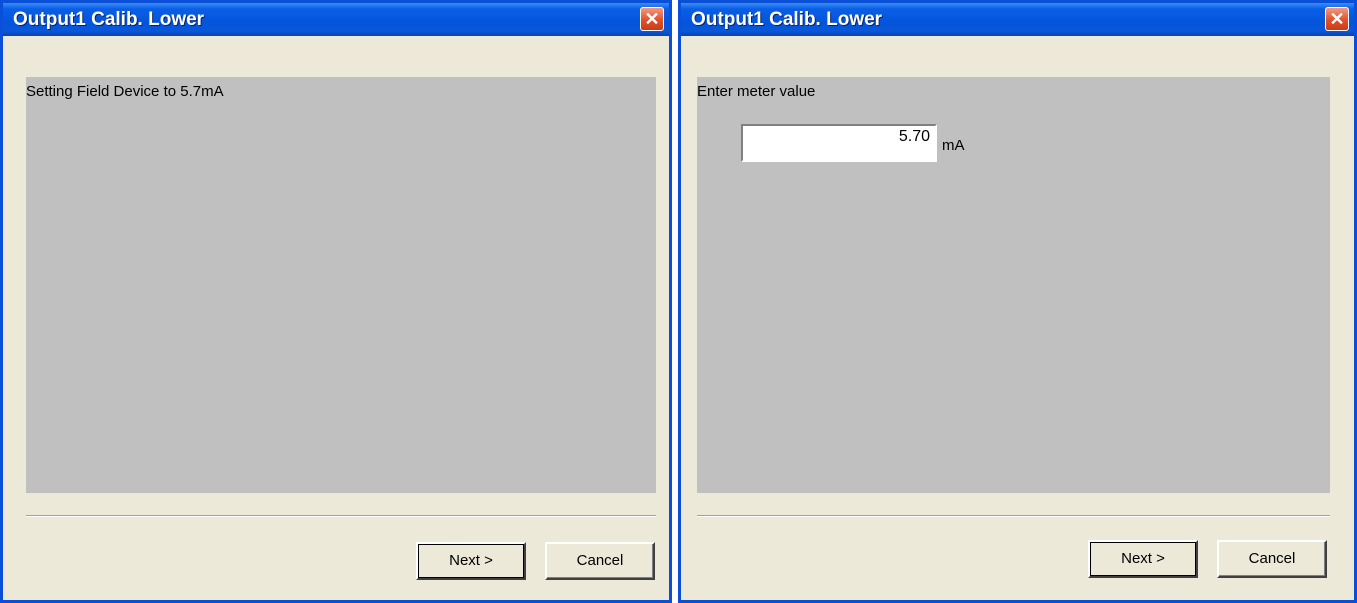 The image size is (1357, 603). I want to click on prompt-label: Enter meter value, so click(756, 91).